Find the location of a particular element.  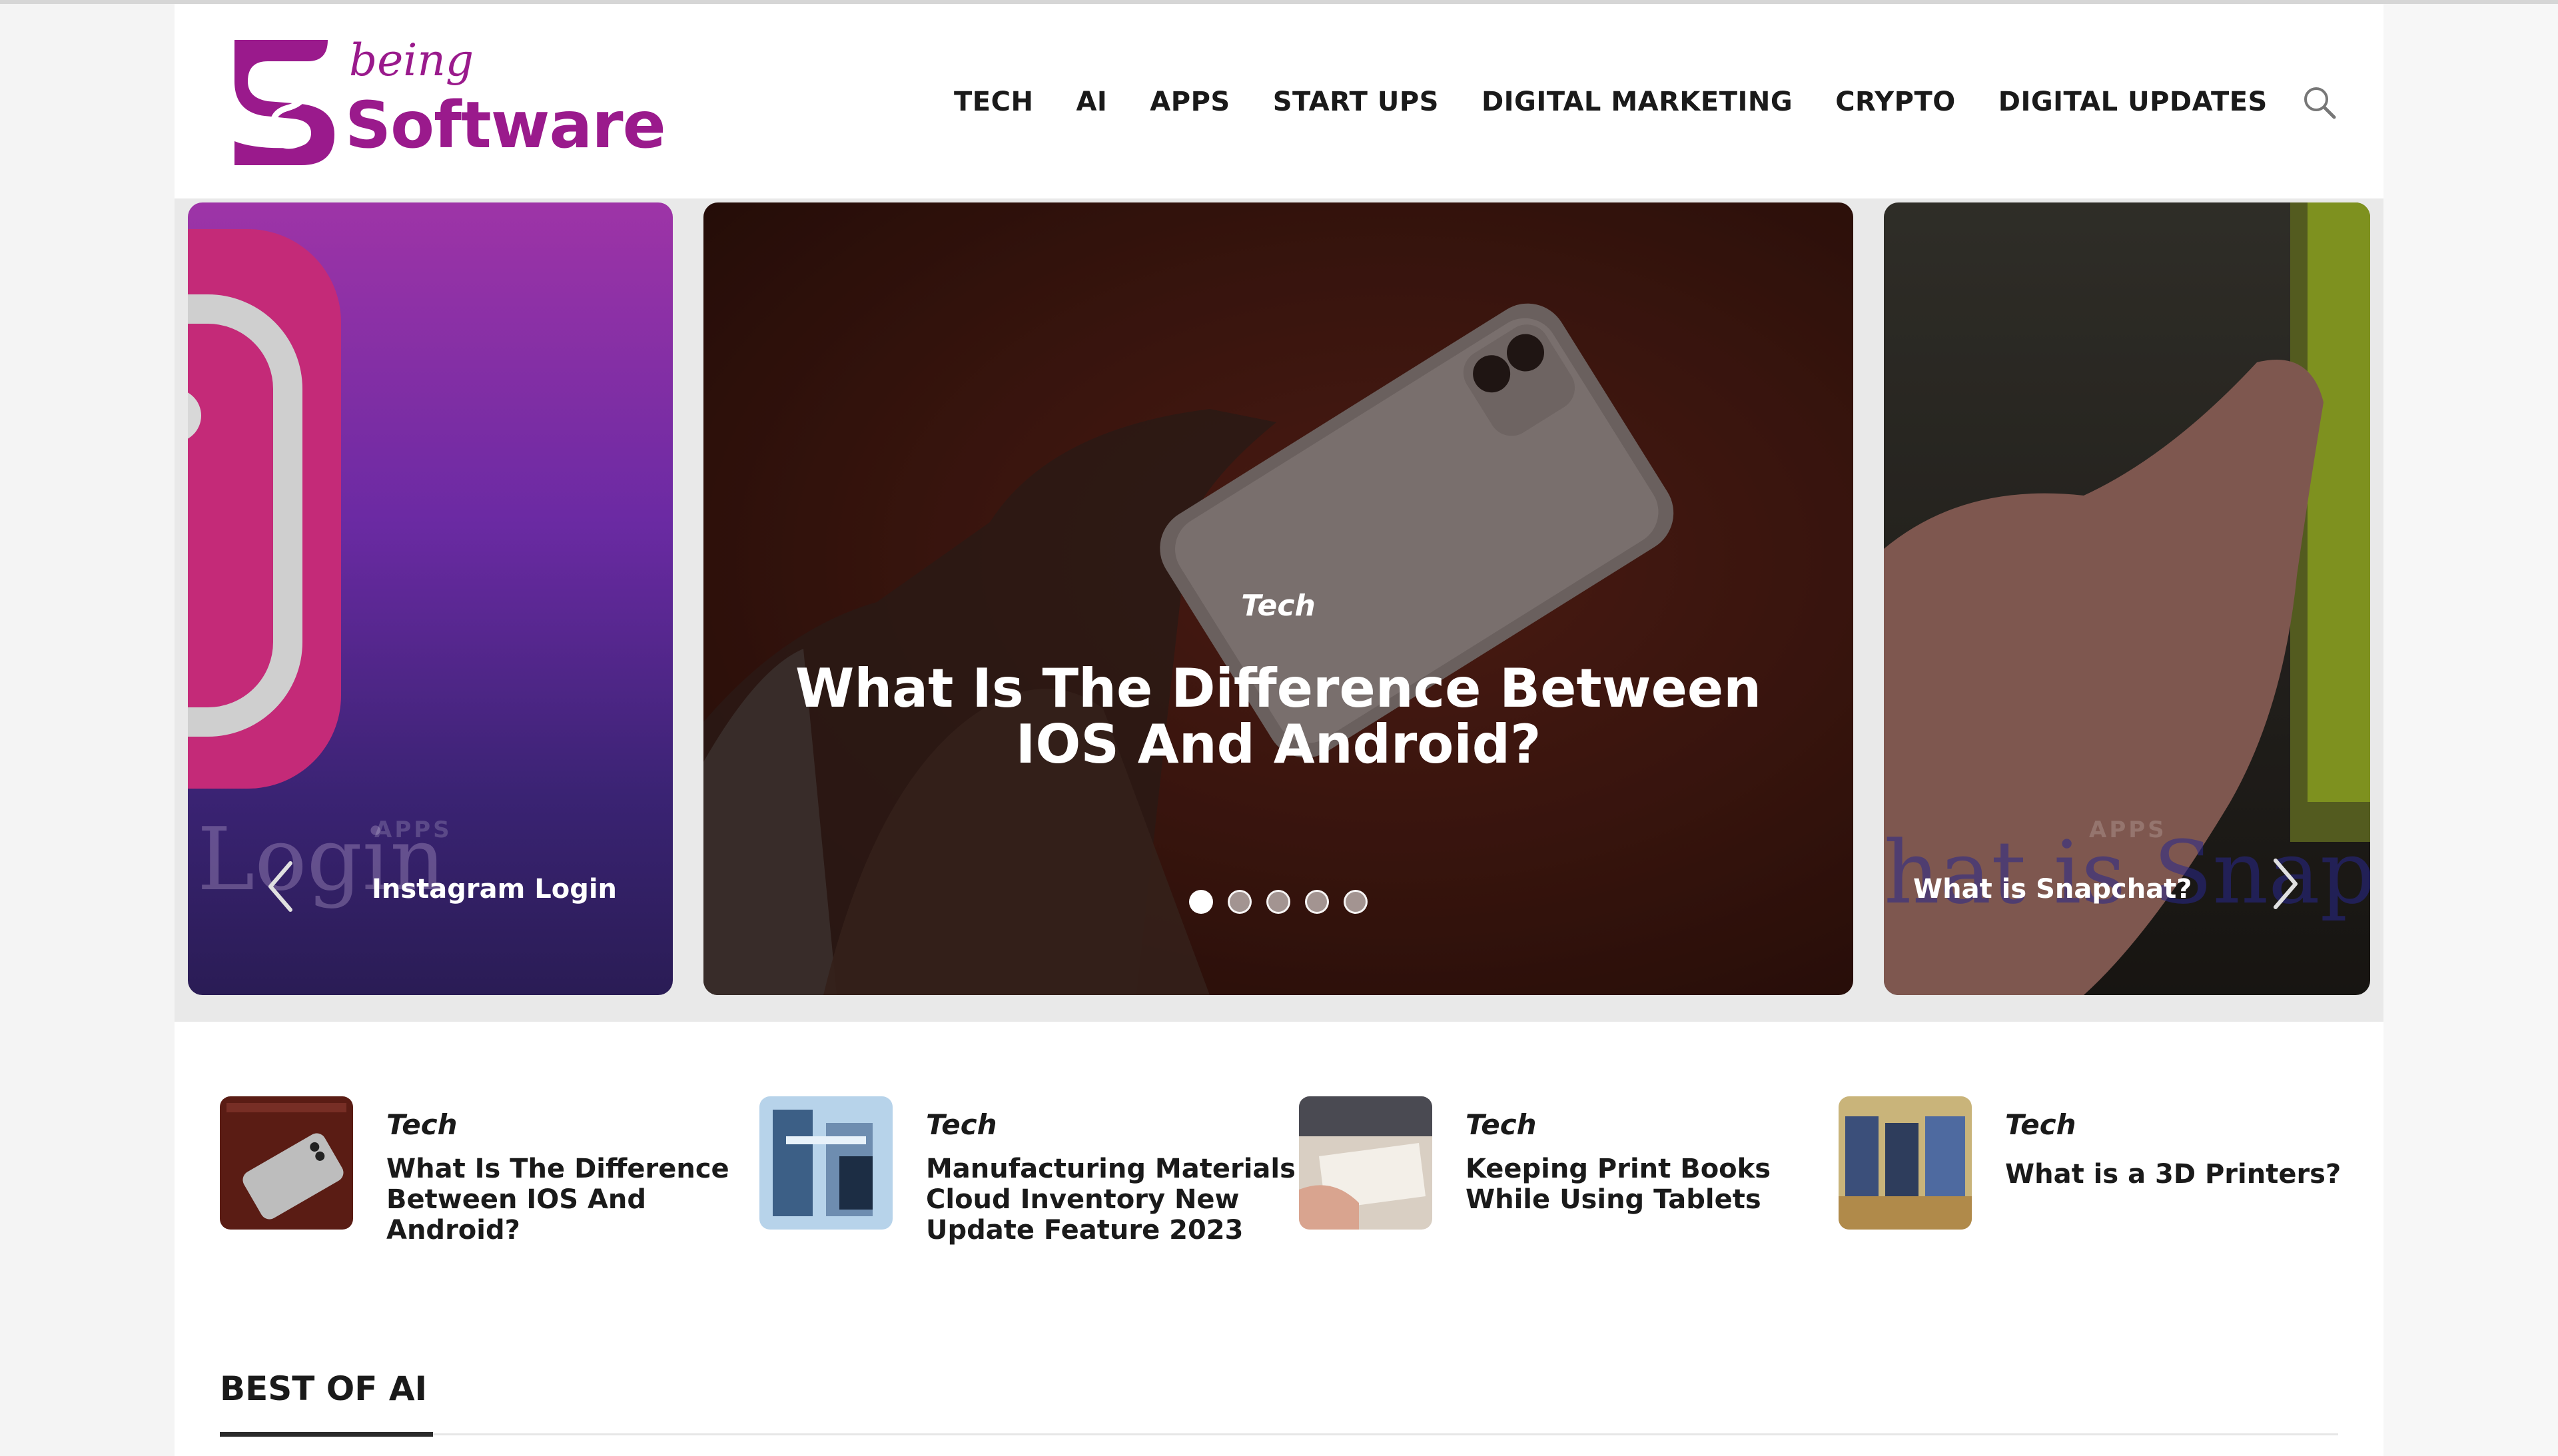

logo-mark-icon is located at coordinates (284, 102).